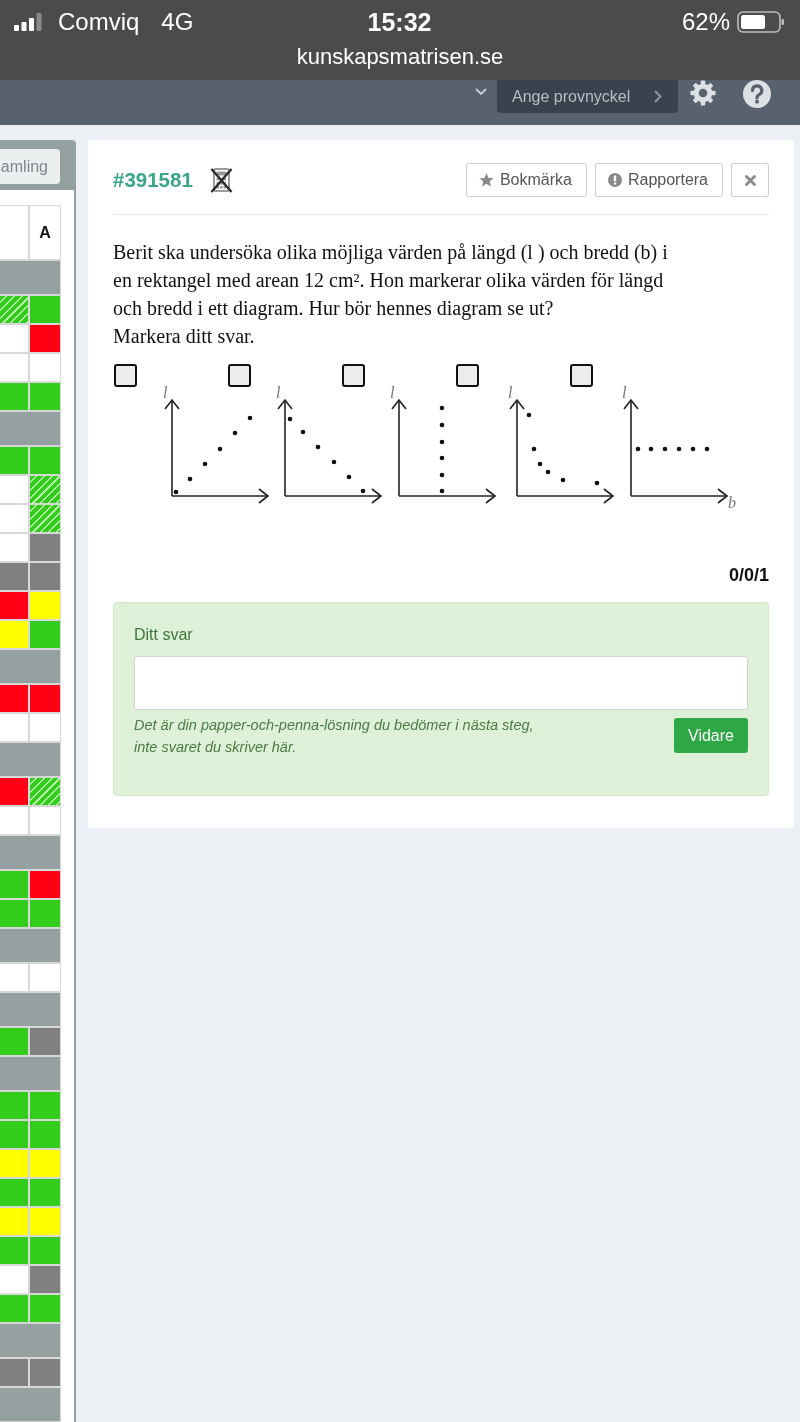 The image size is (800, 1422). What do you see at coordinates (587, 96) in the screenshot?
I see `key-entry-button: Ange provnyckel` at bounding box center [587, 96].